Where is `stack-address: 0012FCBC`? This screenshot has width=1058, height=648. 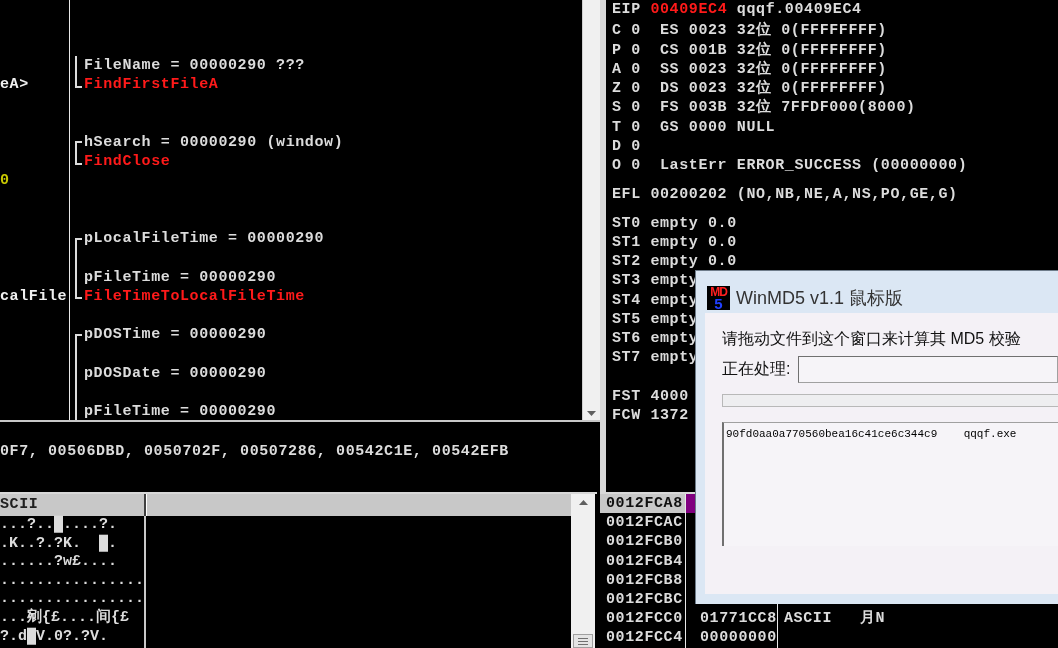
stack-address: 0012FCBC is located at coordinates (643, 599).